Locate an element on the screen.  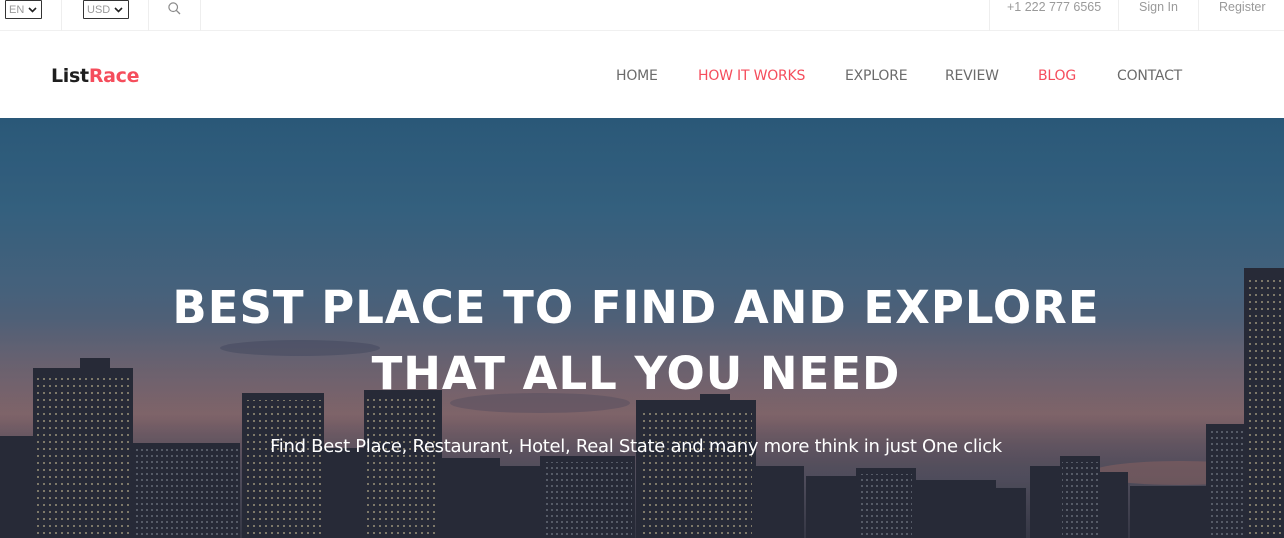
language-select: EN is located at coordinates (23, 9).